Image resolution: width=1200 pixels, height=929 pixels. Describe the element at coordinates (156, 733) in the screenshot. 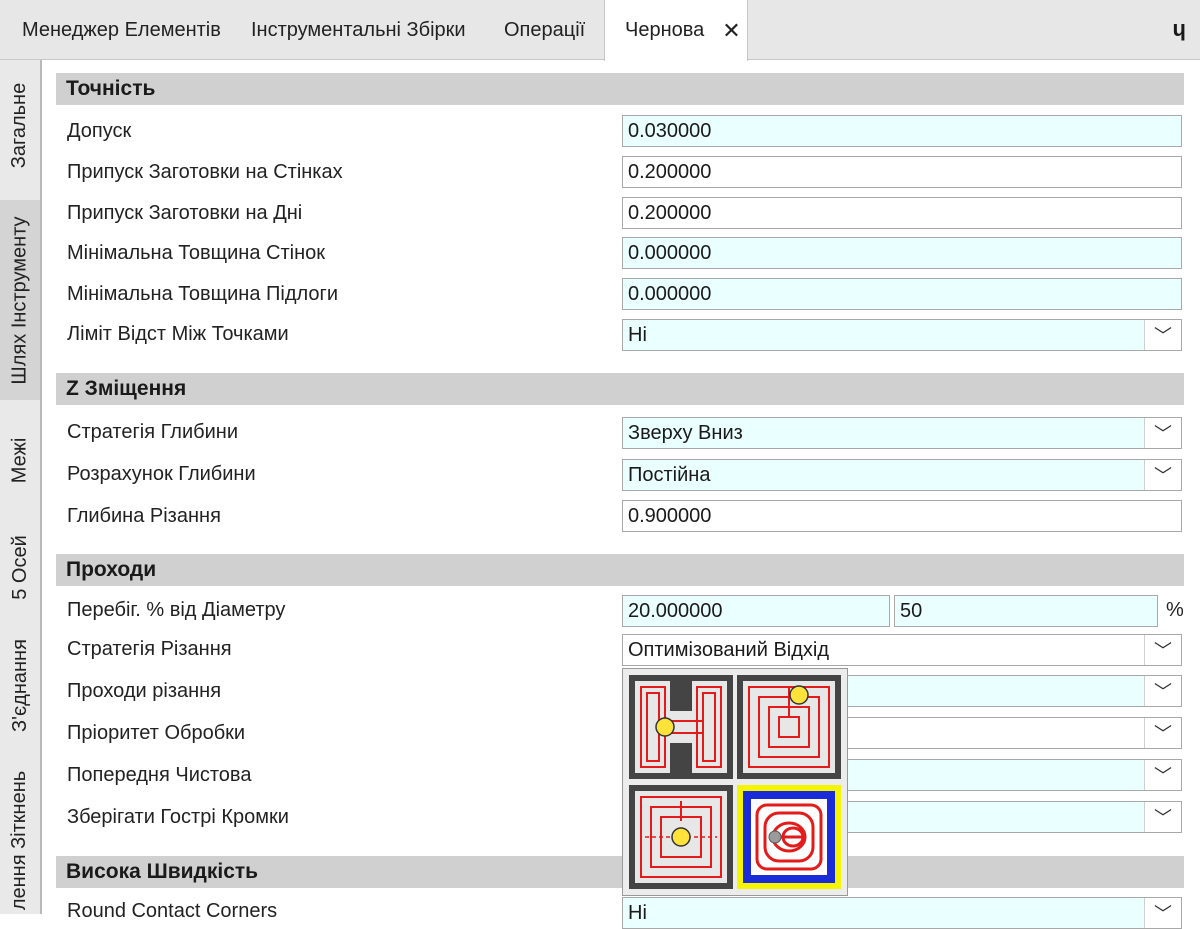

I see `label-machining-priority: Пріоритет Обробки` at that location.